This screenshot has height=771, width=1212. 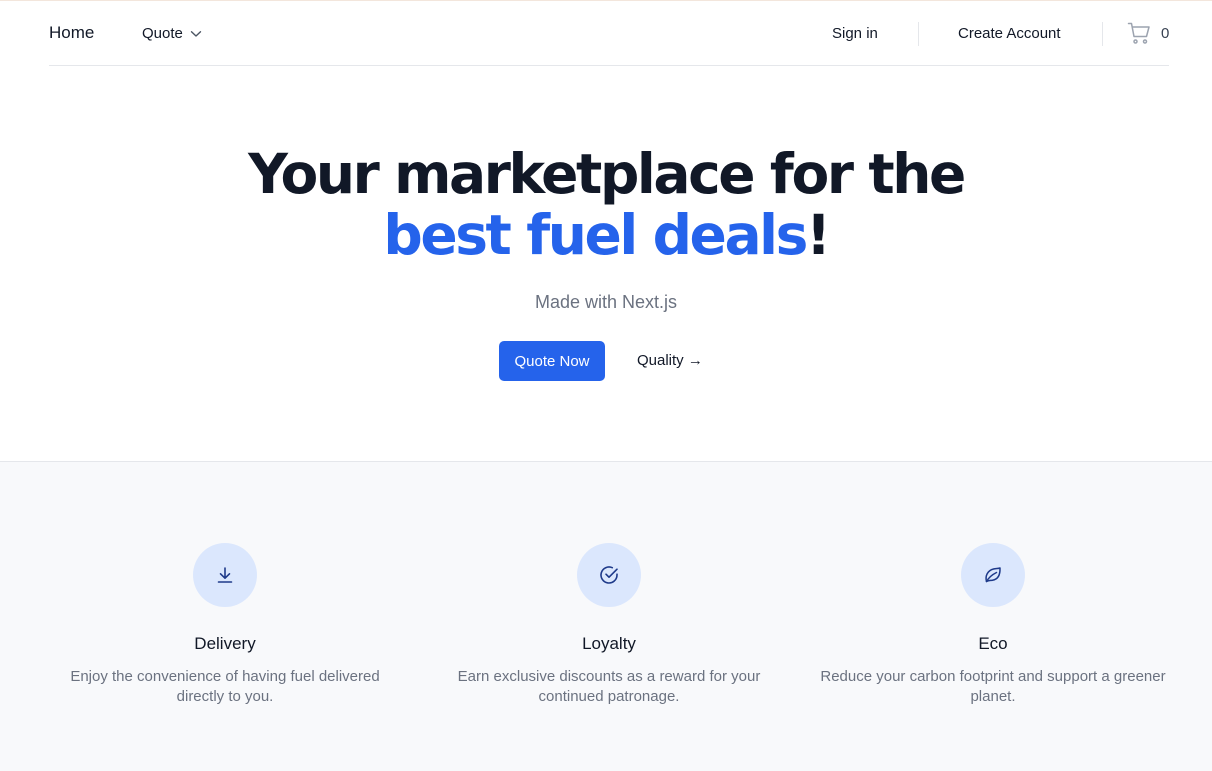 I want to click on nav-home-link: Home, so click(x=71, y=33).